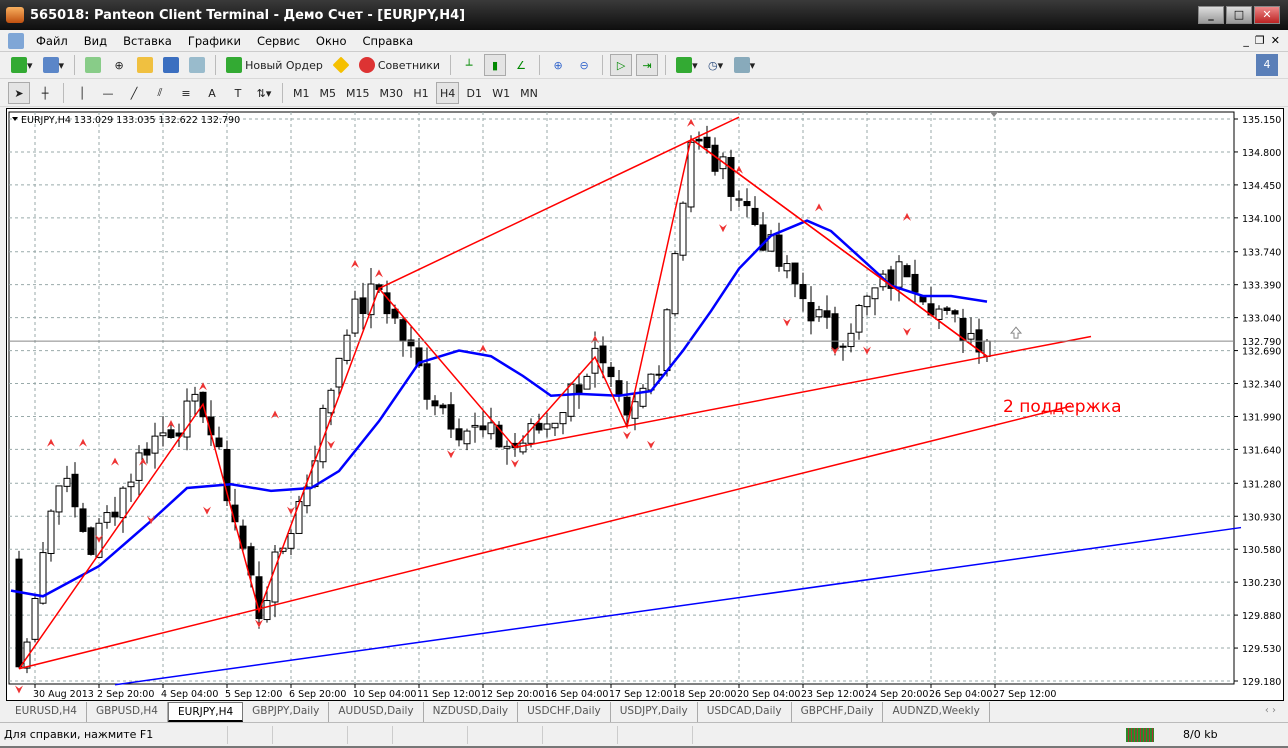 The height and width of the screenshot is (748, 1288). I want to click on mdi-restore-button: ❐, so click(1260, 40).